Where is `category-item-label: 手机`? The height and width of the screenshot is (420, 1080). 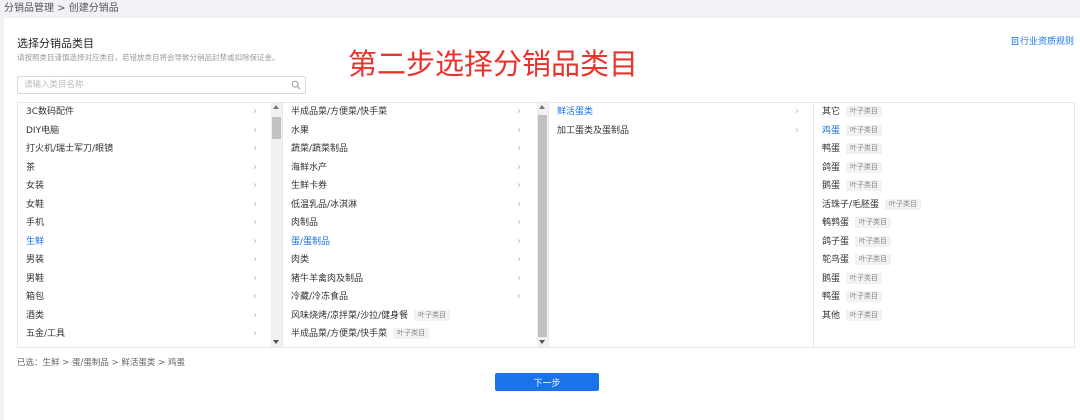
category-item-label: 手机 is located at coordinates (35, 223).